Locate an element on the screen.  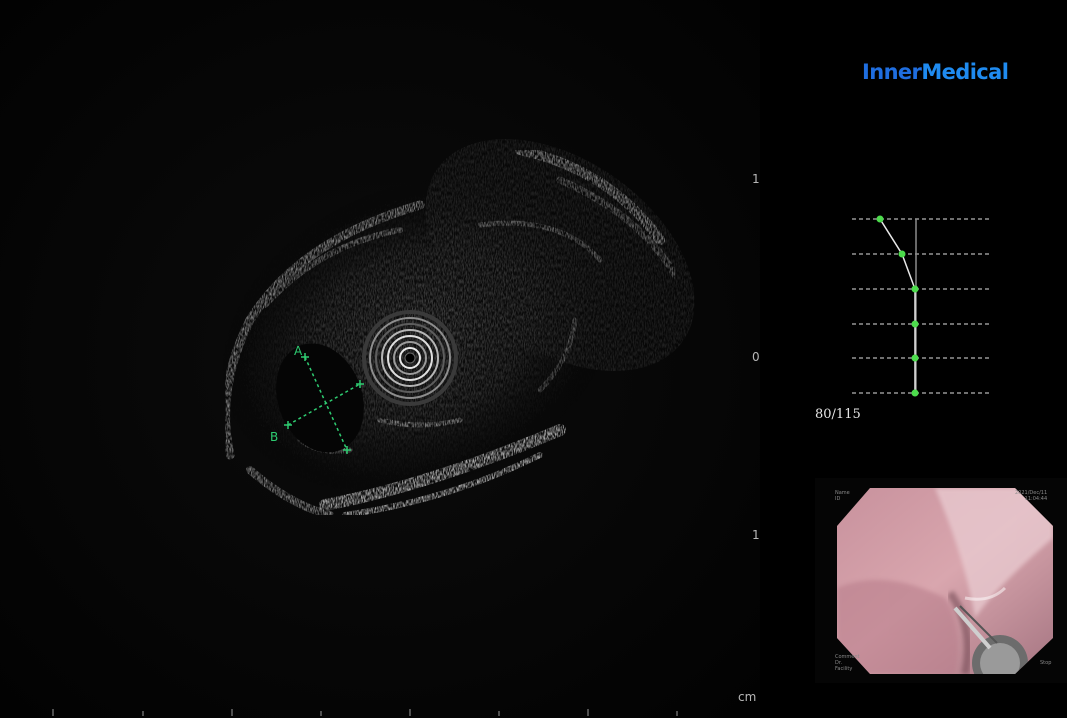
scan-path is located at coordinates (897, 305).